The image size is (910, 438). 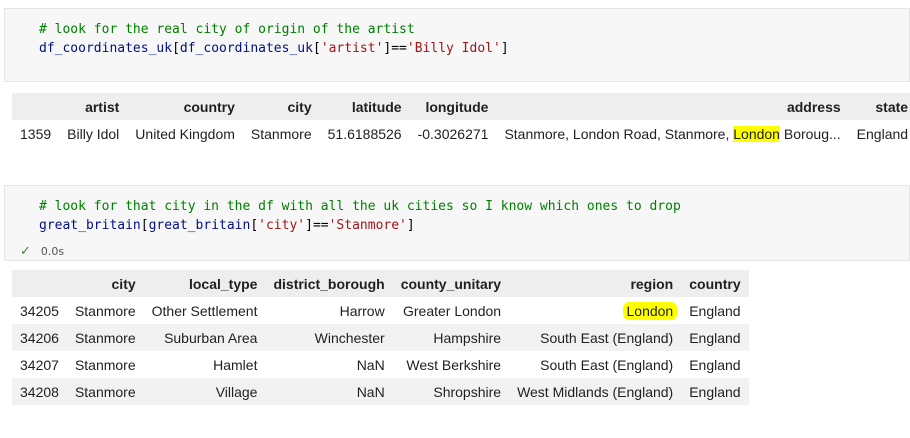 I want to click on row-index: 34206, so click(x=39, y=337).